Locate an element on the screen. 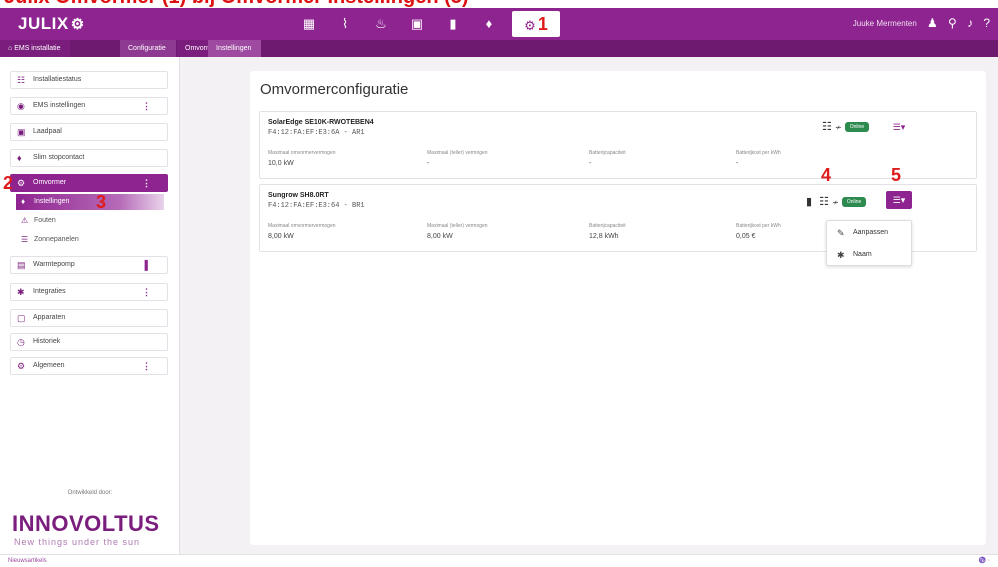 This screenshot has height=567, width=998. step-label-1: 1 is located at coordinates (542, 24).